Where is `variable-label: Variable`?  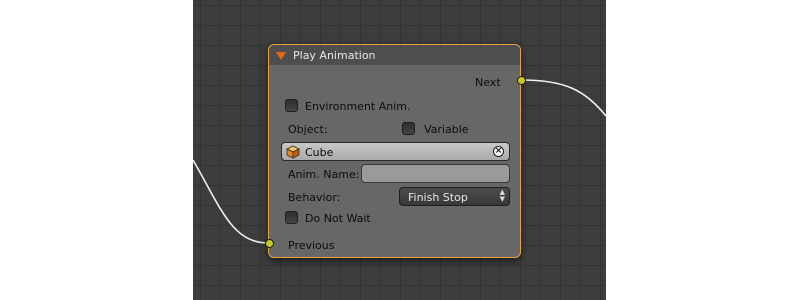 variable-label: Variable is located at coordinates (446, 129).